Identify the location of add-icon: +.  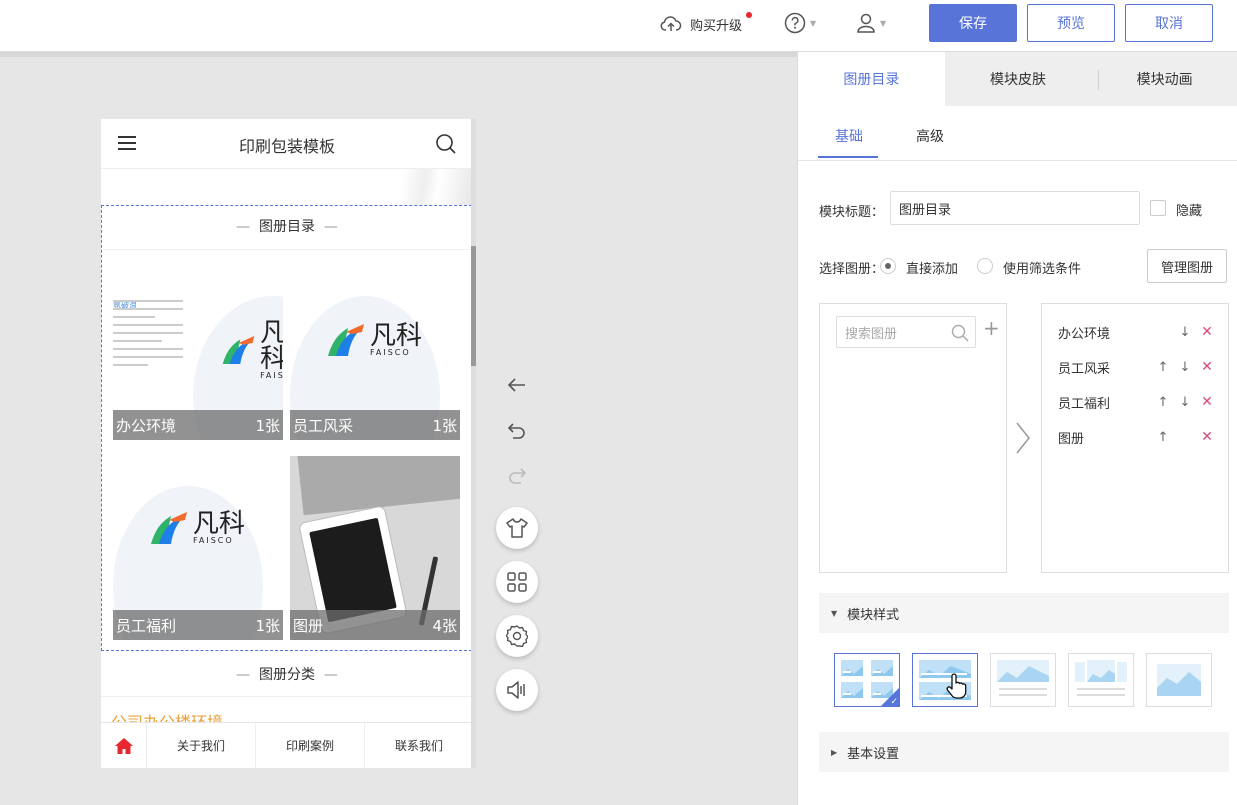
(991, 328).